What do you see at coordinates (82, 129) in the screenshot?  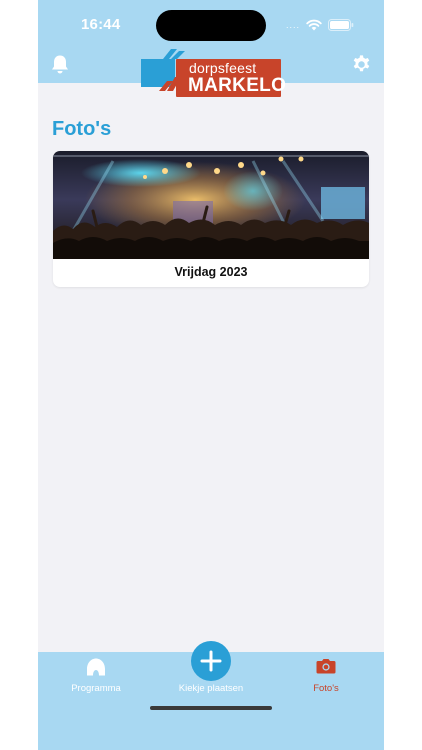 I see `page-title: Foto's` at bounding box center [82, 129].